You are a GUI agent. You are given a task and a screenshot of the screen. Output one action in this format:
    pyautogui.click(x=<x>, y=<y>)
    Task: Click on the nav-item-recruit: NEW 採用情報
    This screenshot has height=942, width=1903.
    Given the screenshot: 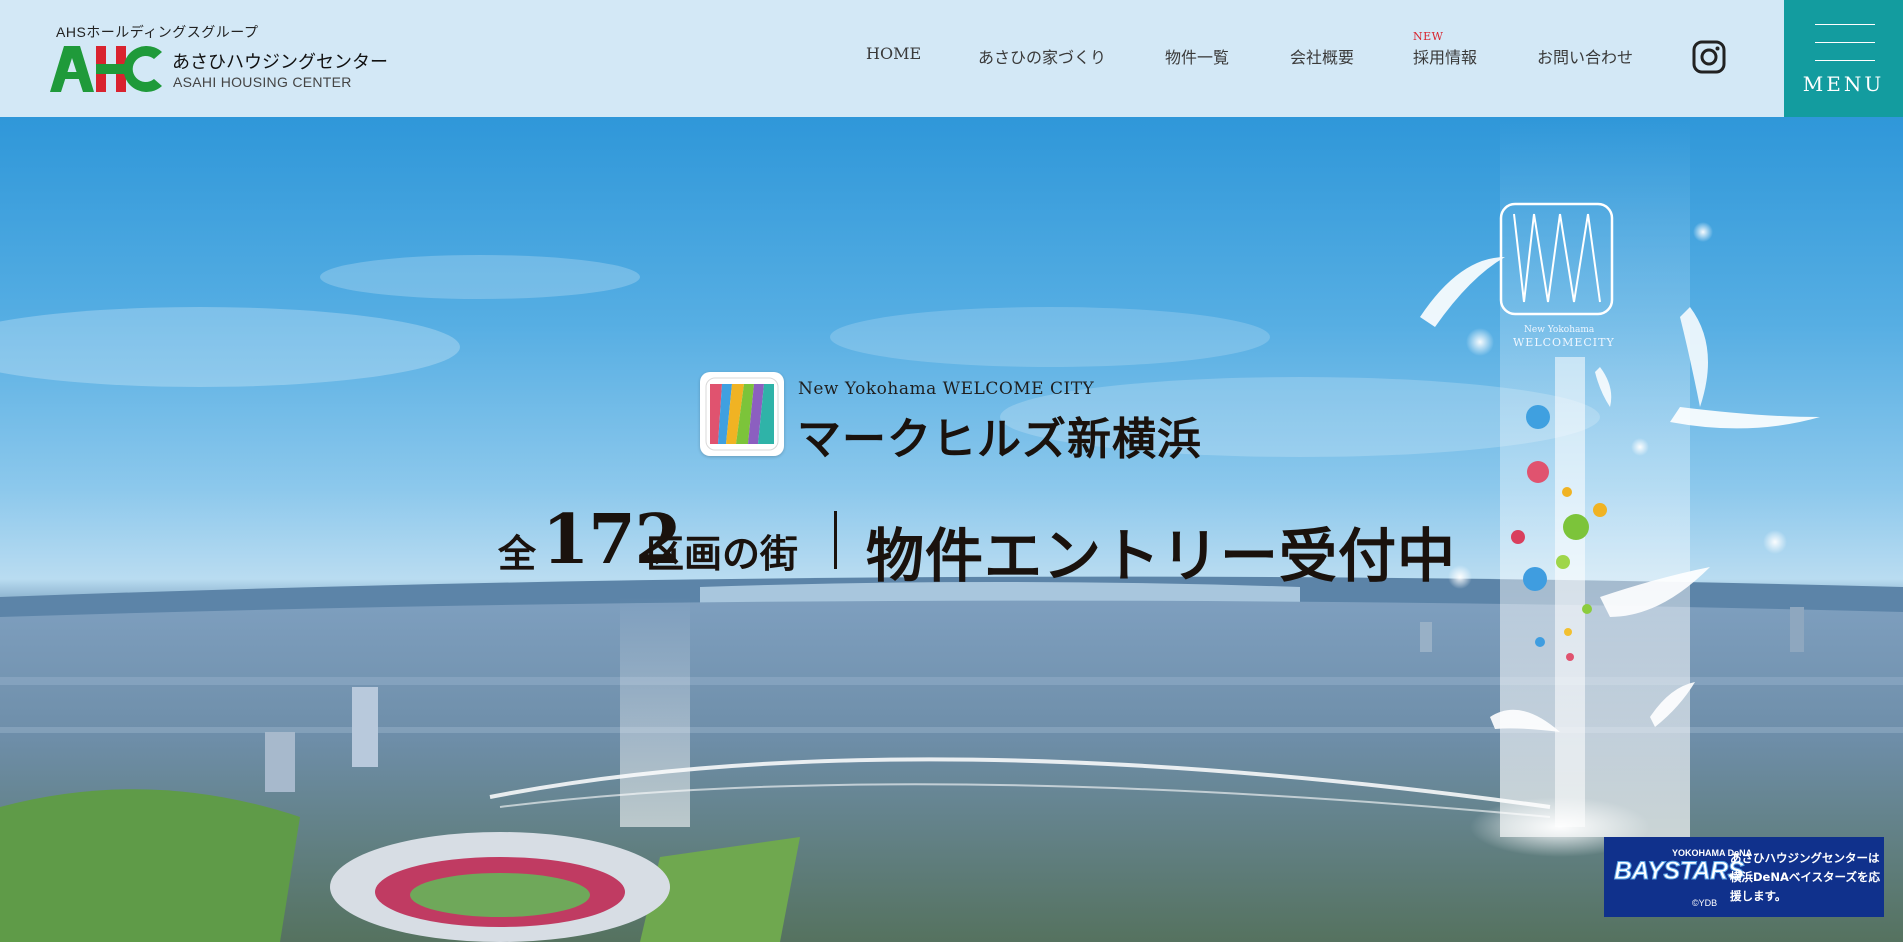 What is the action you would take?
    pyautogui.click(x=1445, y=49)
    